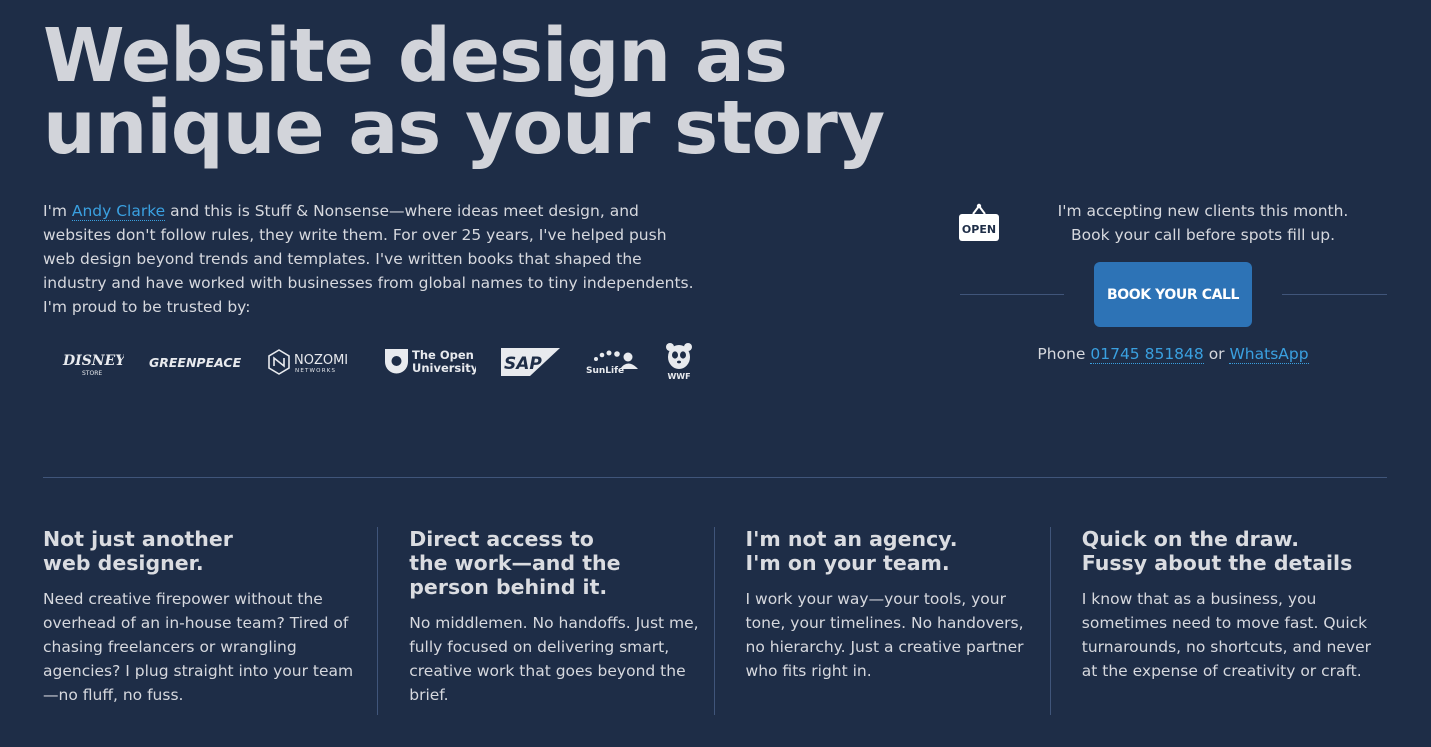 The image size is (1431, 747). Describe the element at coordinates (1203, 235) in the screenshot. I see `availability-line-2: Book your call before spots fill up.` at that location.